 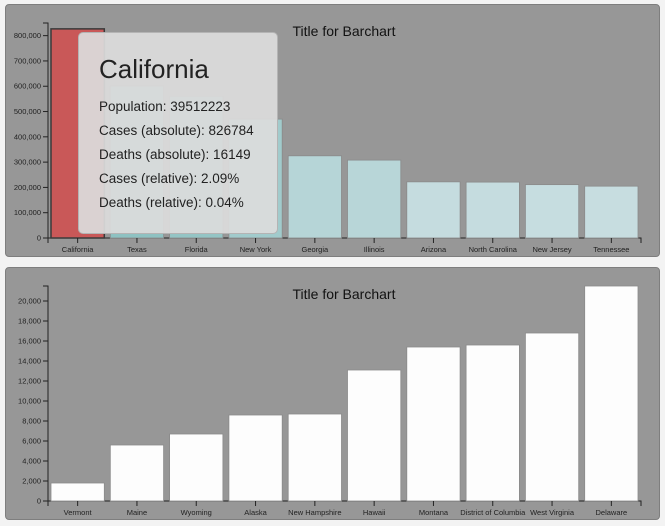 I want to click on x-tick-label: District of Columbia, so click(x=493, y=512).